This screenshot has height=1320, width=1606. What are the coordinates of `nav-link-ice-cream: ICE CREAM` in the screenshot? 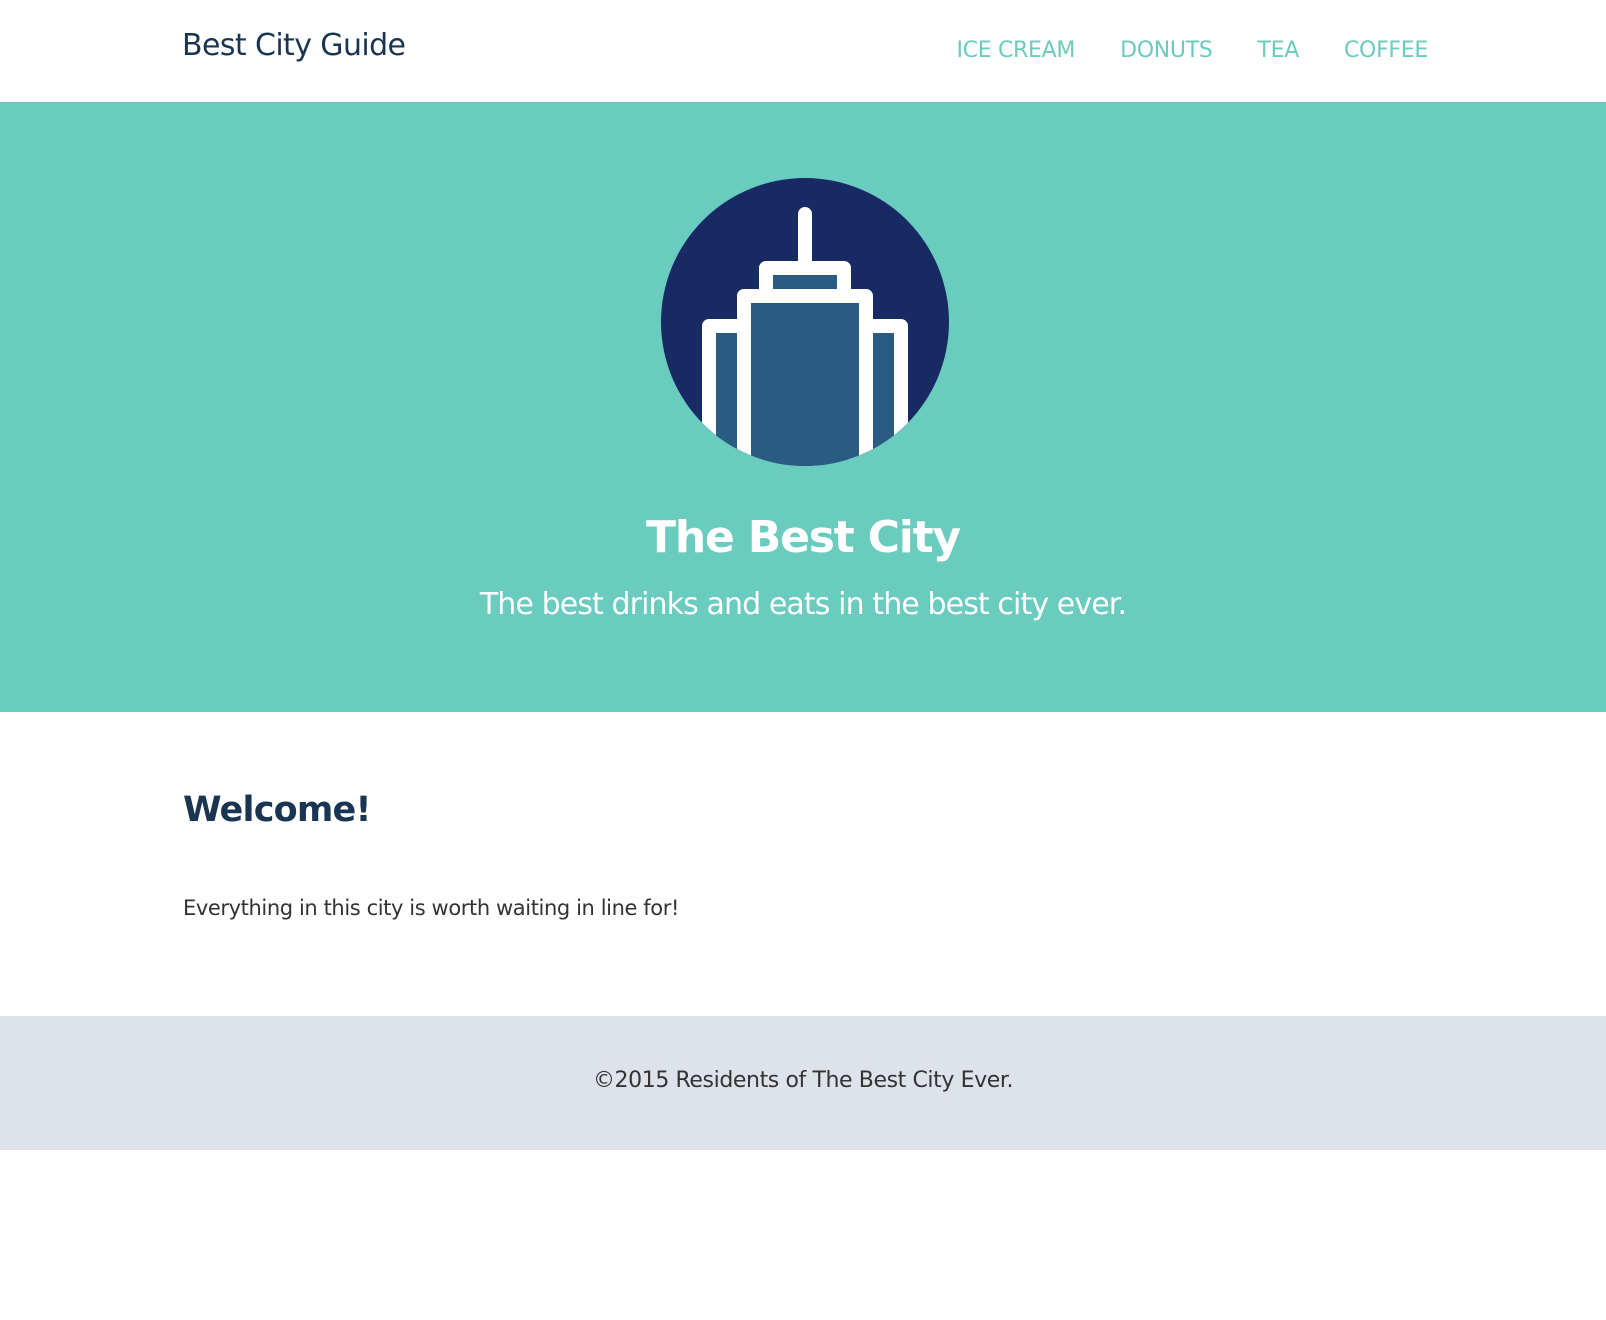 It's located at (1015, 50).